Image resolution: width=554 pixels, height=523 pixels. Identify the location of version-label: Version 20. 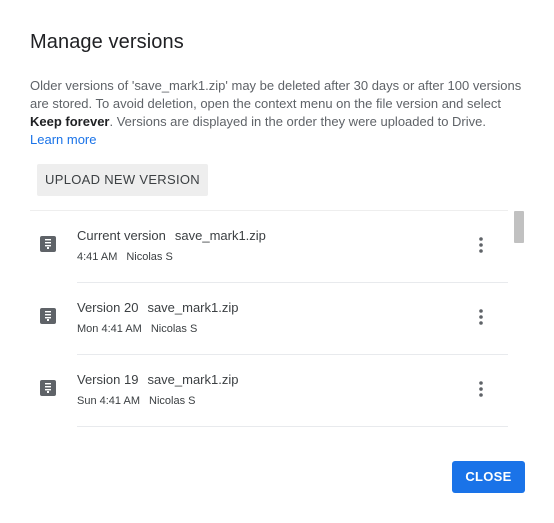
(108, 307).